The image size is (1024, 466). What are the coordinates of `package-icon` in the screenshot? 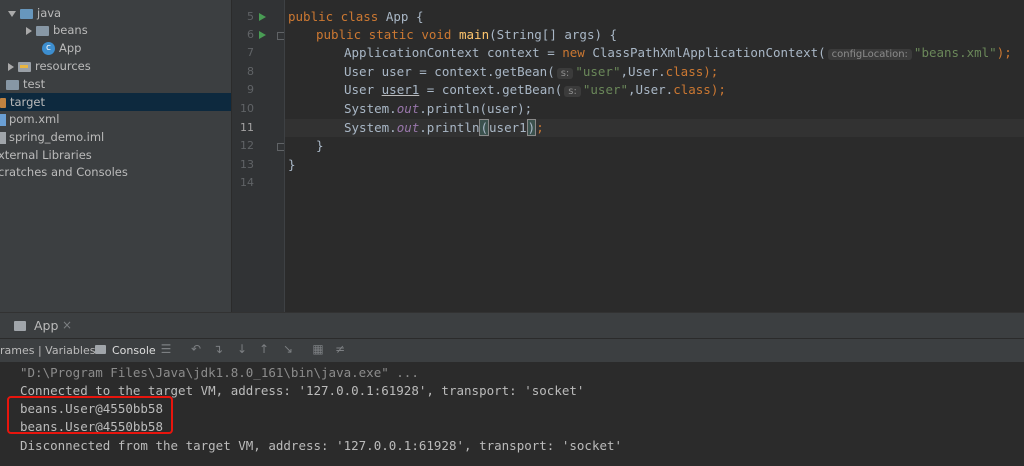 It's located at (42, 30).